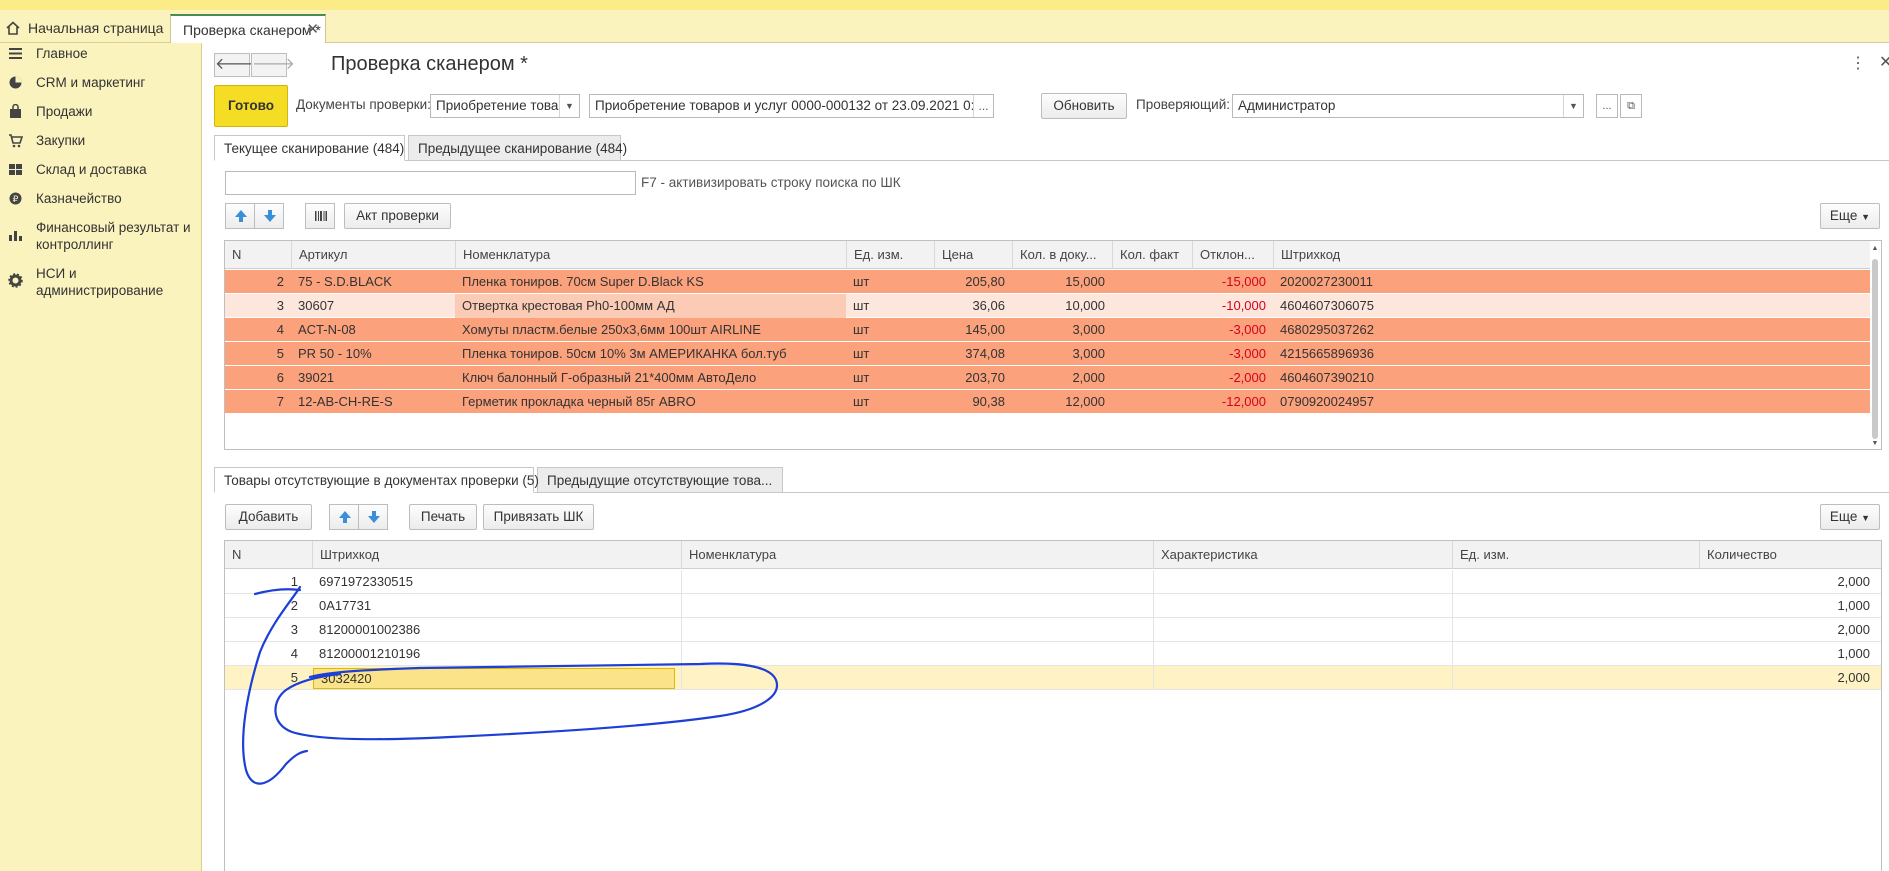 Image resolution: width=1889 pixels, height=871 pixels. Describe the element at coordinates (1788, 606) in the screenshot. I see `cell-quantity: 1,000` at that location.